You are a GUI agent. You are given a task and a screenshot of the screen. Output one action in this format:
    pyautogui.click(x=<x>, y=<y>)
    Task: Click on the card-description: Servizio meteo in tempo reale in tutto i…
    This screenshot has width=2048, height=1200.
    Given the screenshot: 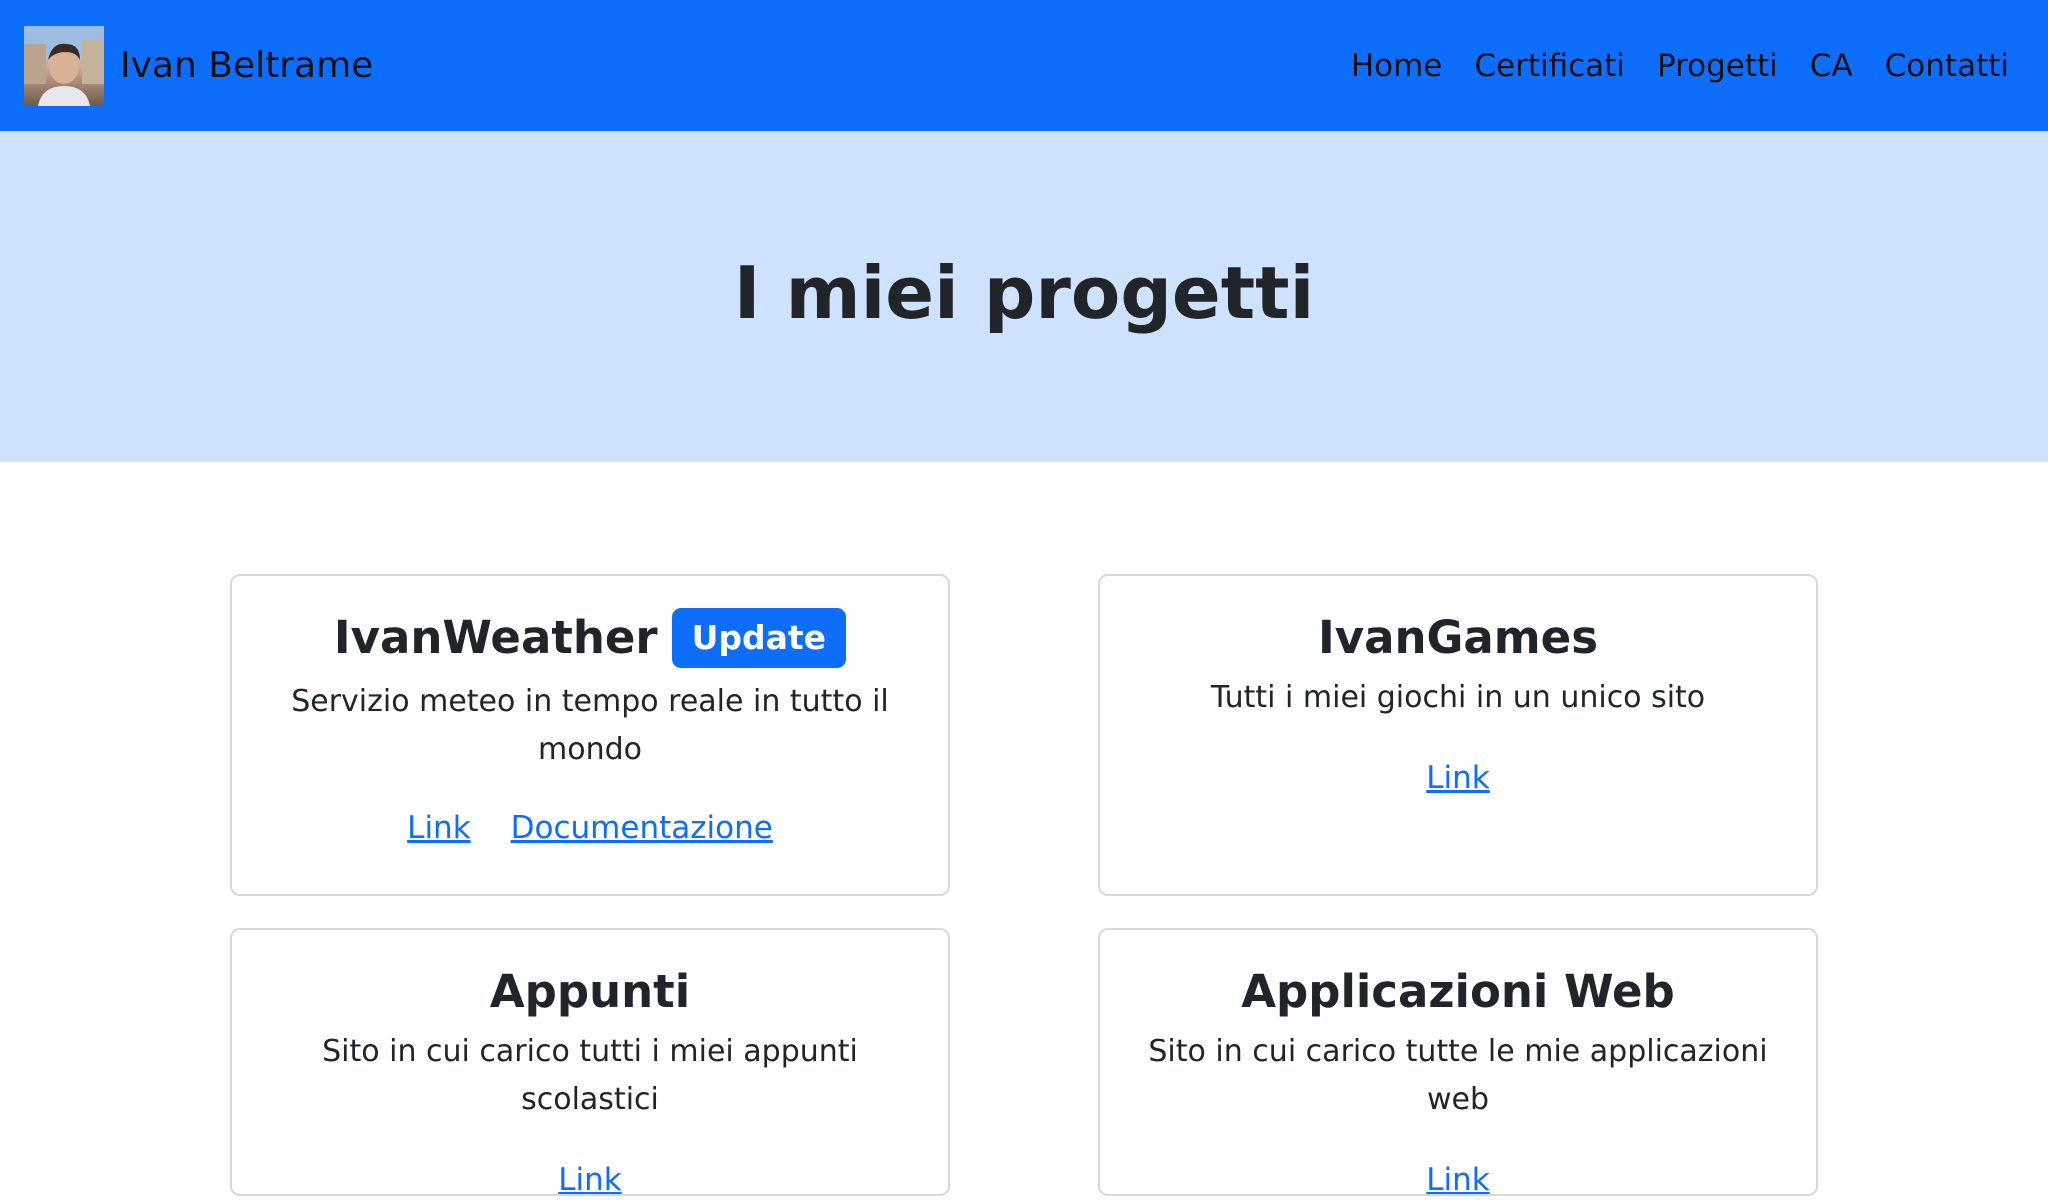 What is the action you would take?
    pyautogui.click(x=590, y=725)
    